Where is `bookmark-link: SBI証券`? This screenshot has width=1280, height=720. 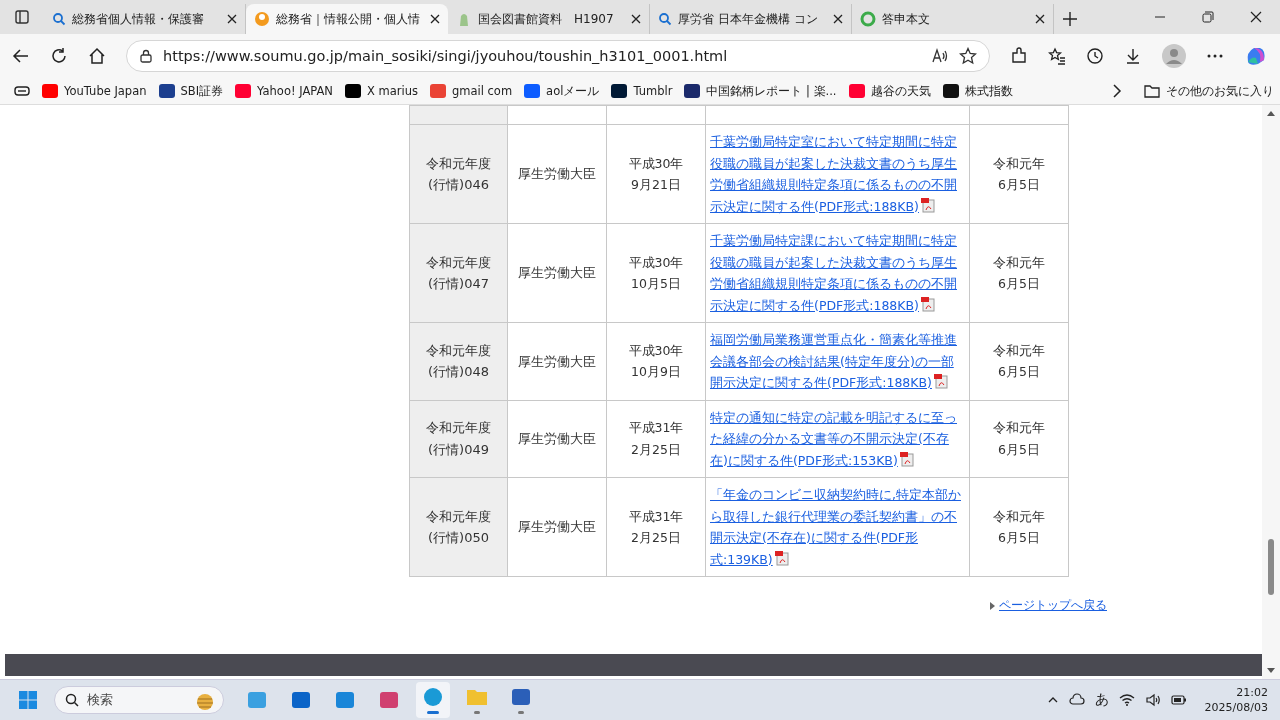
bookmark-link: SBI証券 is located at coordinates (191, 91).